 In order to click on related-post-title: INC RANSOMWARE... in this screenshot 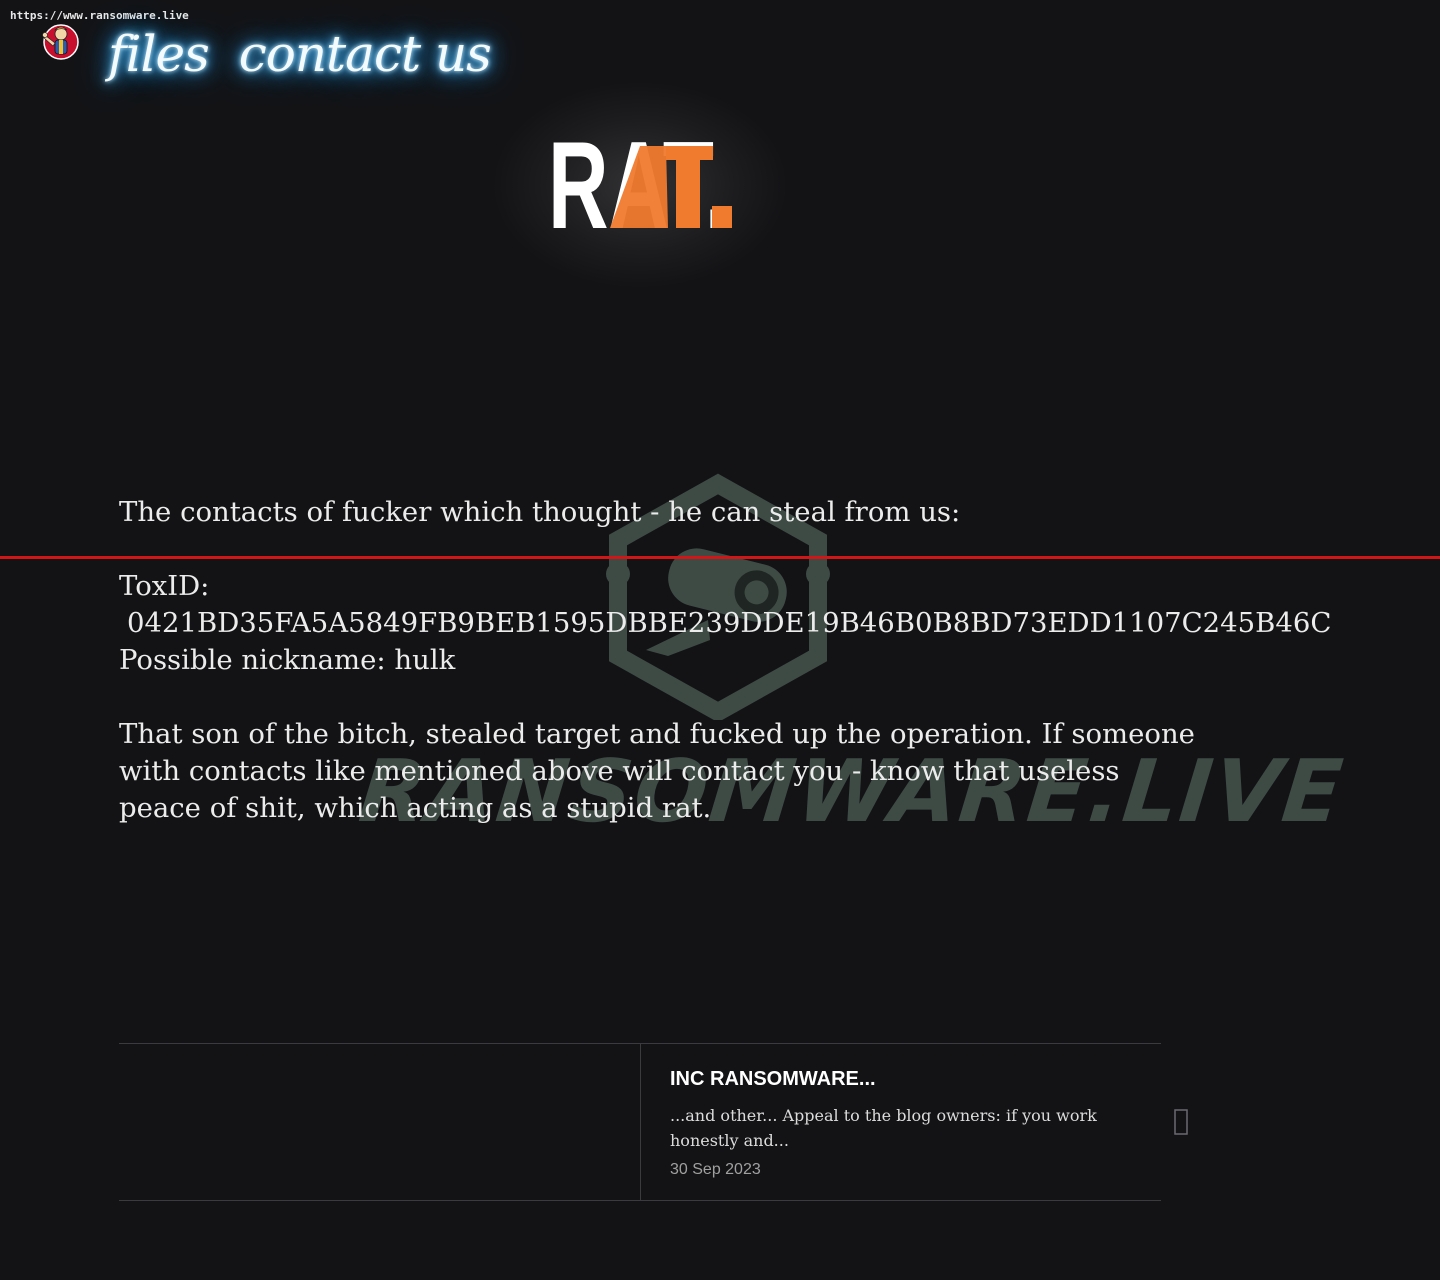, I will do `click(910, 1079)`.